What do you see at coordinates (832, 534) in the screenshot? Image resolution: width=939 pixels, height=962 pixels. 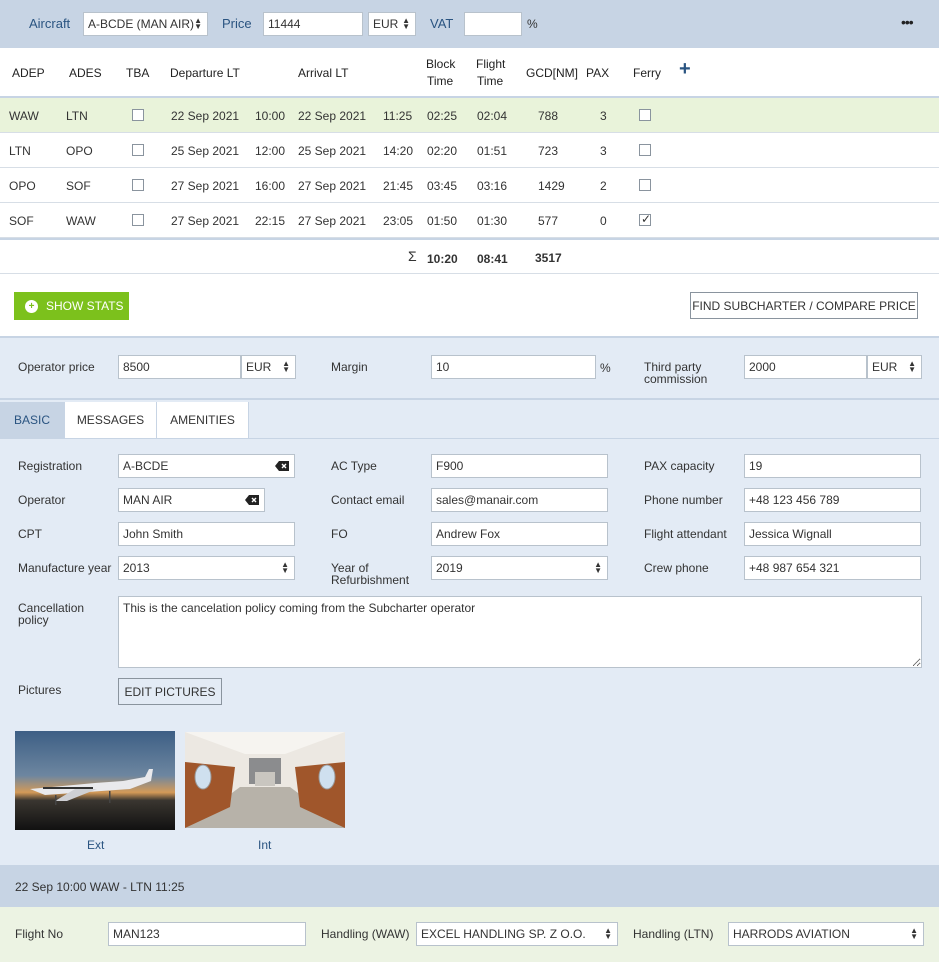 I see `attendant-input` at bounding box center [832, 534].